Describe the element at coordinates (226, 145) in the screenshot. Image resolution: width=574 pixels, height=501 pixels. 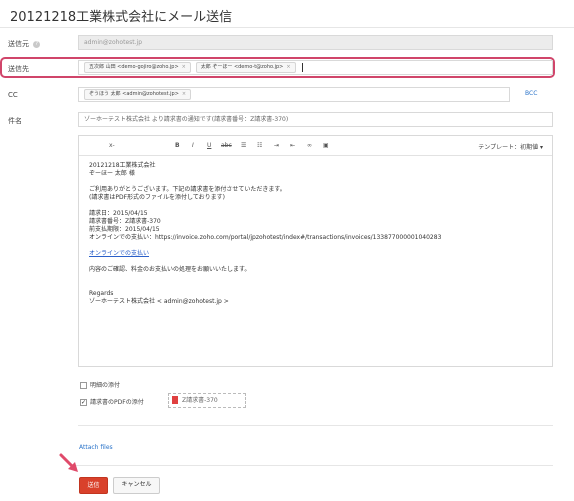
I see `strikethrough-button: abc` at that location.